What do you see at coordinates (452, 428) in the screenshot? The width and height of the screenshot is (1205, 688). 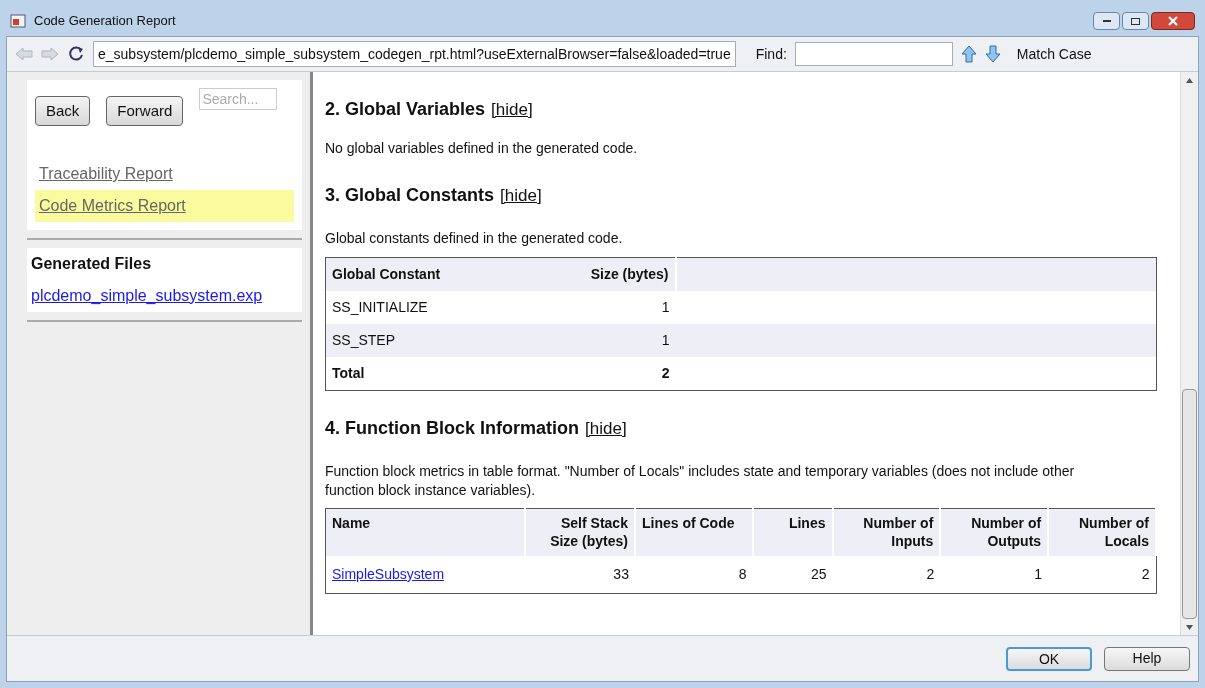 I see `section-heading: 4. Function Block Information` at bounding box center [452, 428].